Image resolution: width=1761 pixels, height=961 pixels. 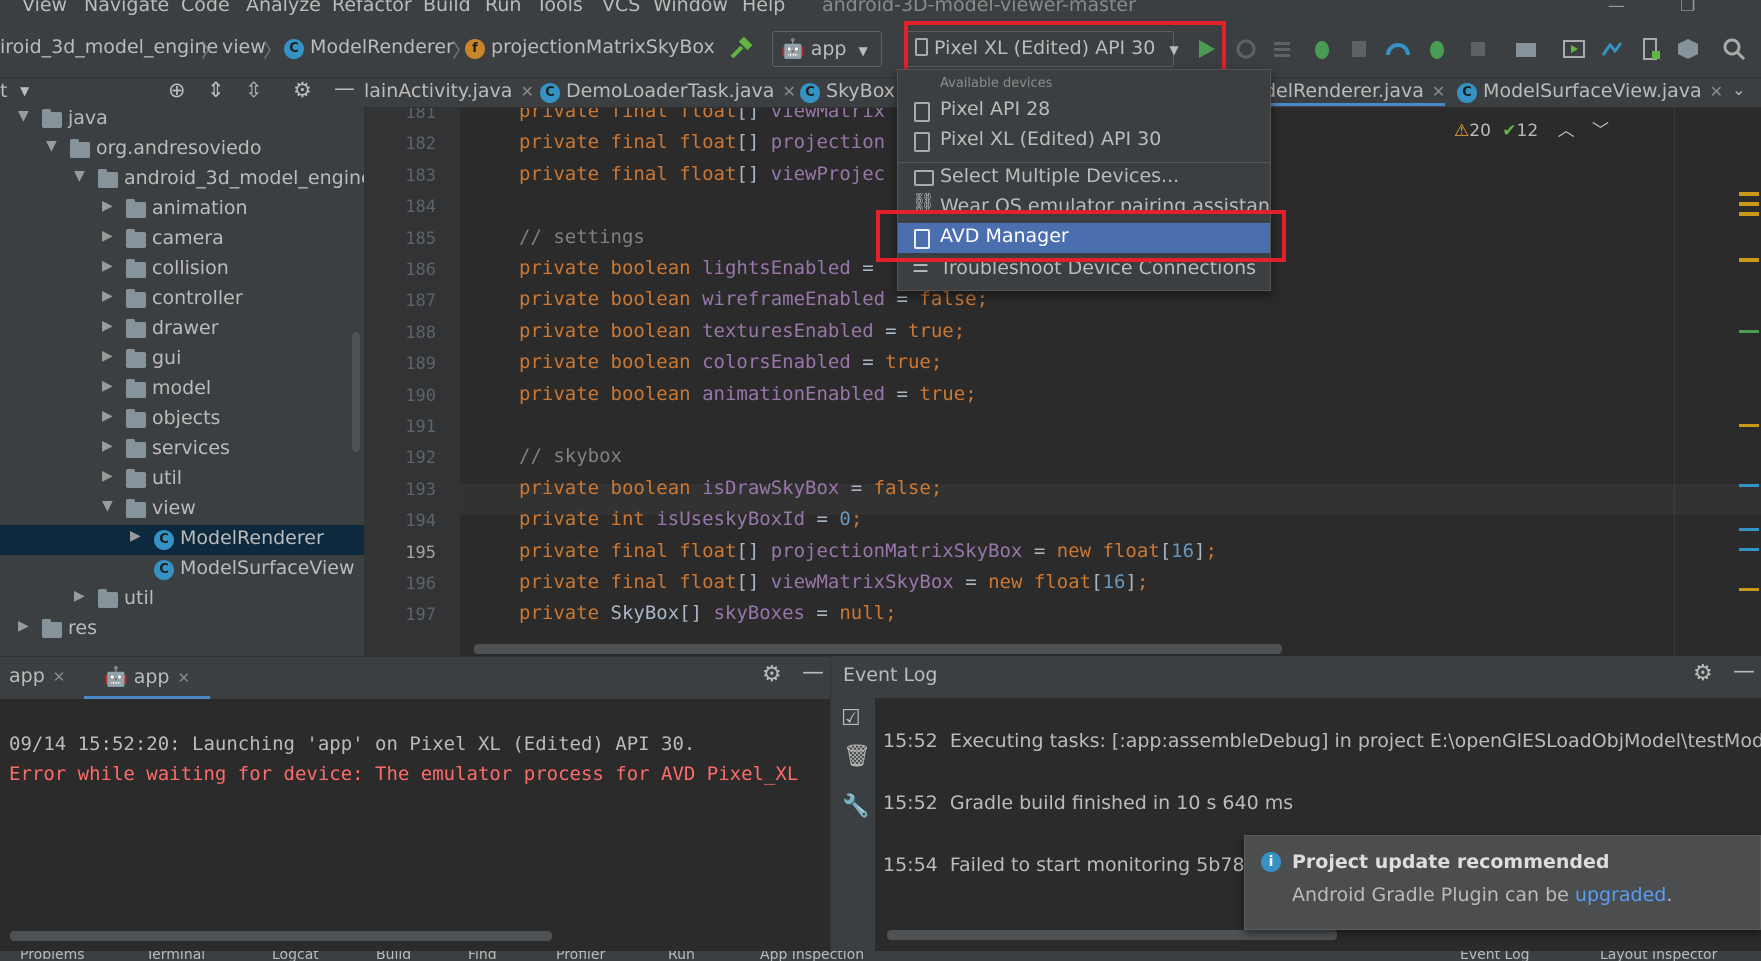 I want to click on run-tool-button: Run, so click(x=681, y=956).